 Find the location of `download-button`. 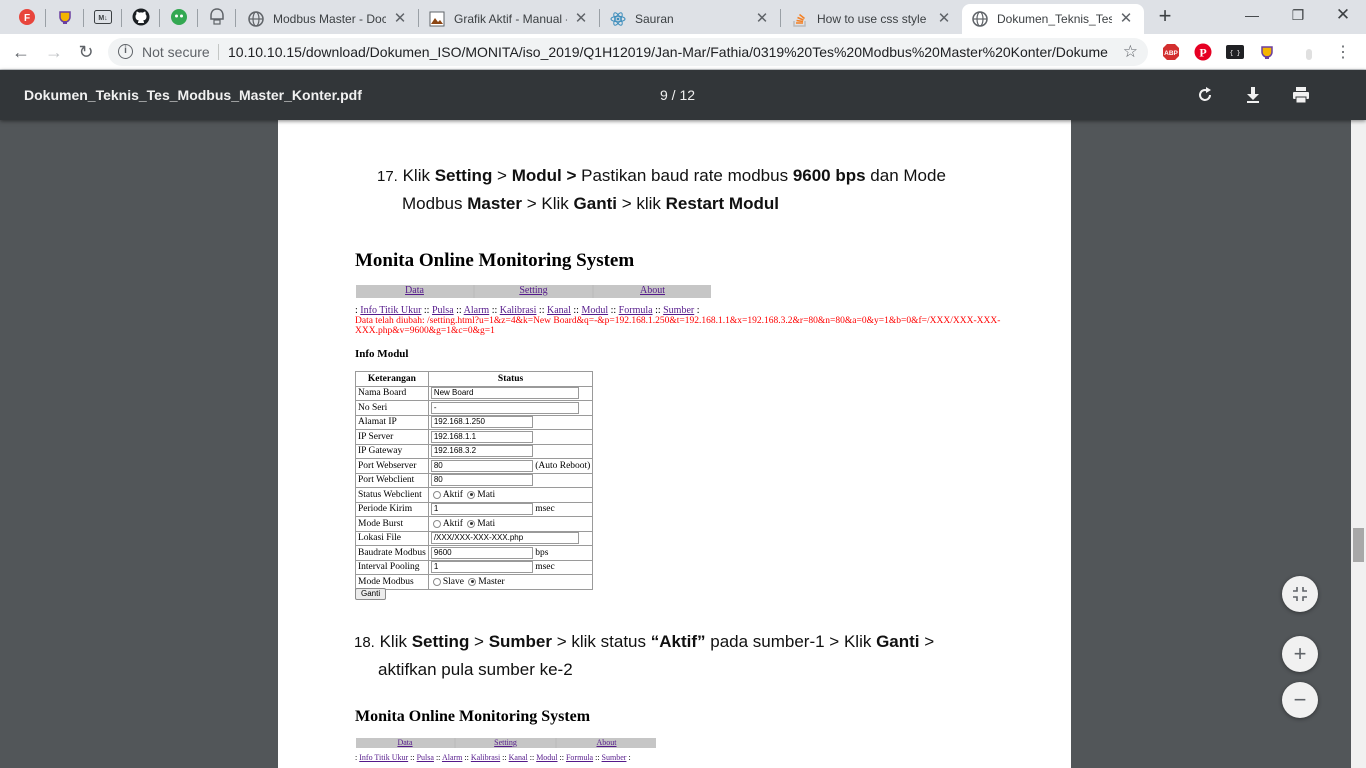

download-button is located at coordinates (1253, 95).